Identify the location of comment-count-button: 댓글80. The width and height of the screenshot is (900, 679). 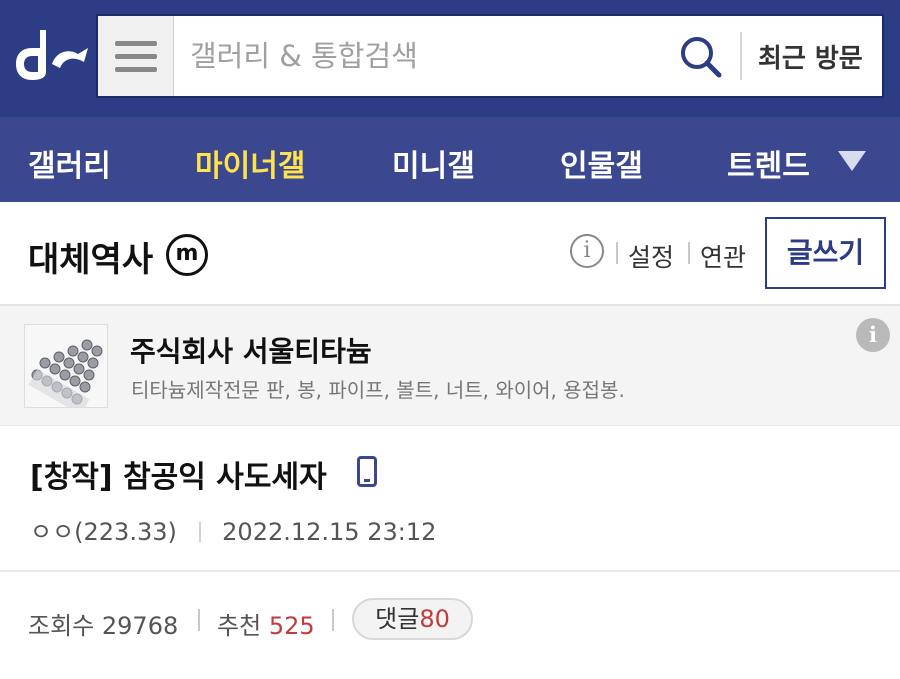
(412, 619).